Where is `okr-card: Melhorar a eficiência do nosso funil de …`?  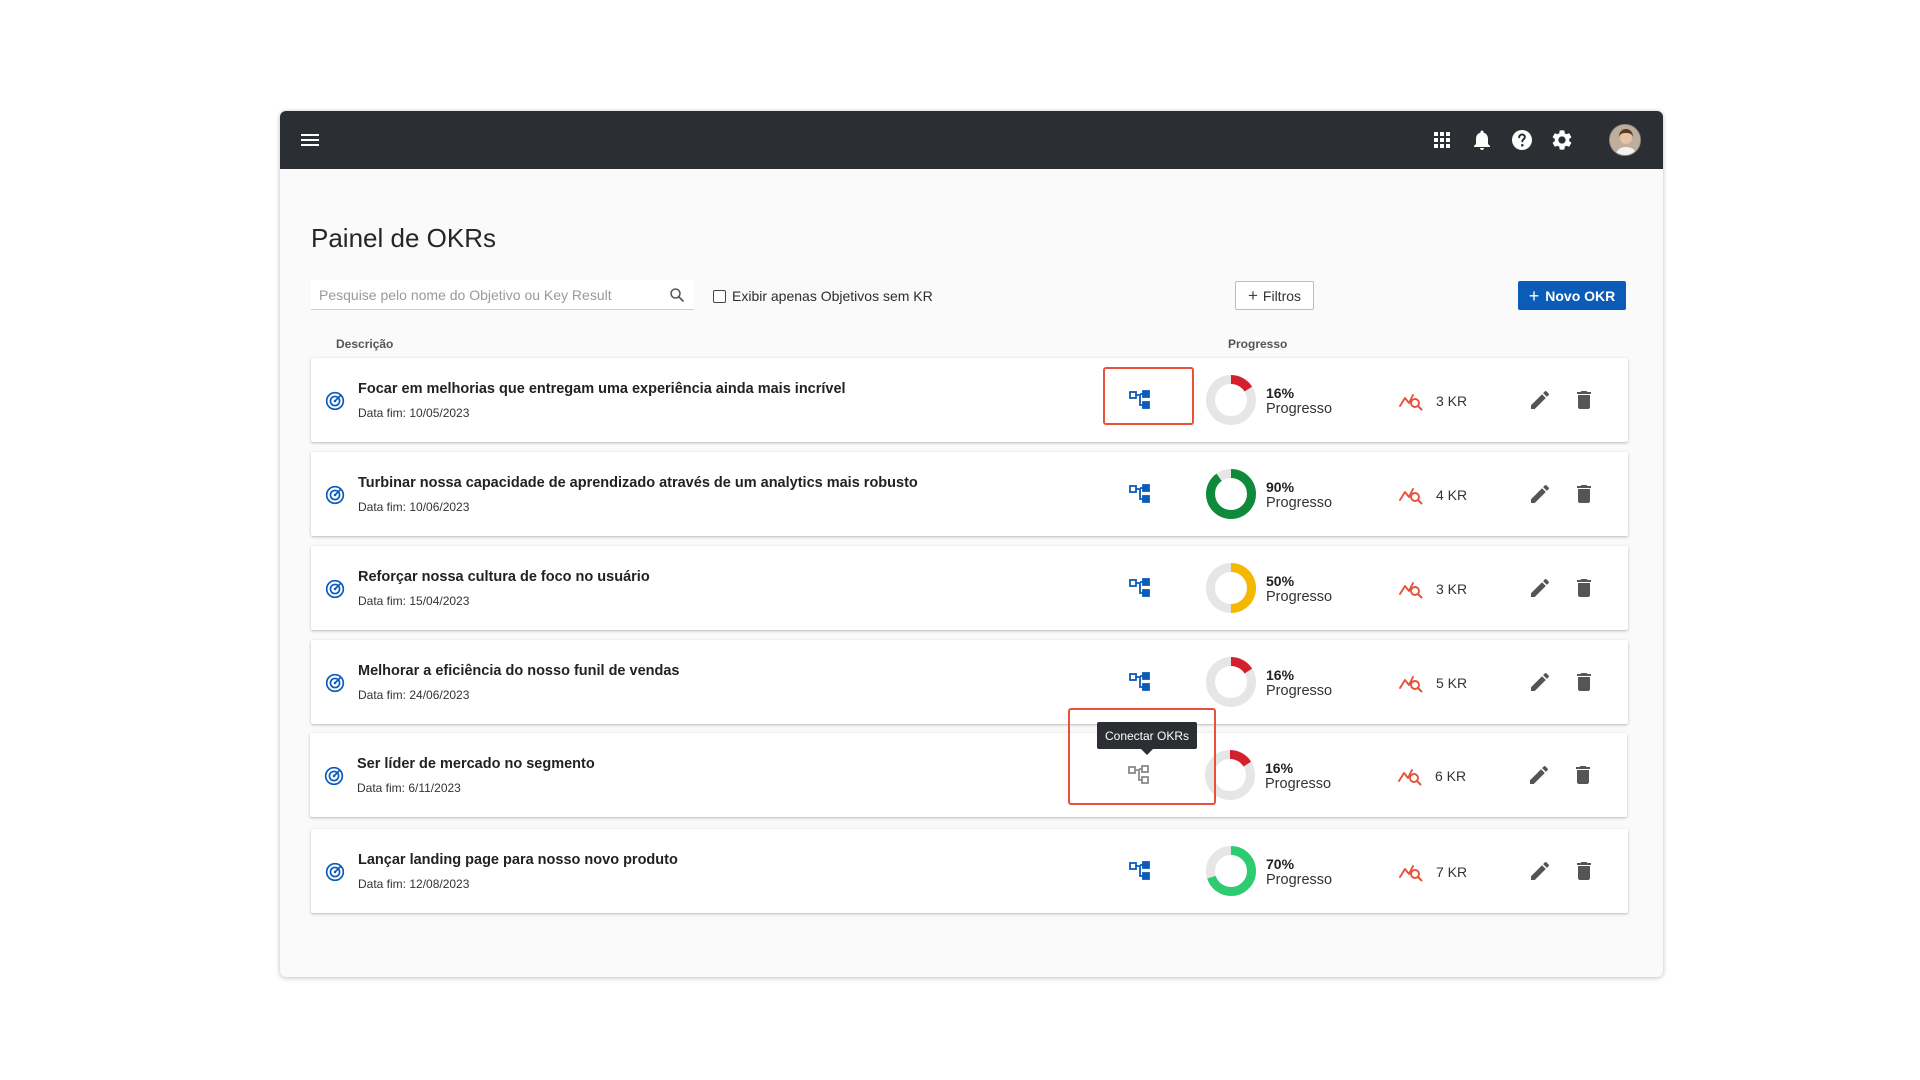
okr-card: Melhorar a eficiência do nosso funil de … is located at coordinates (969, 682).